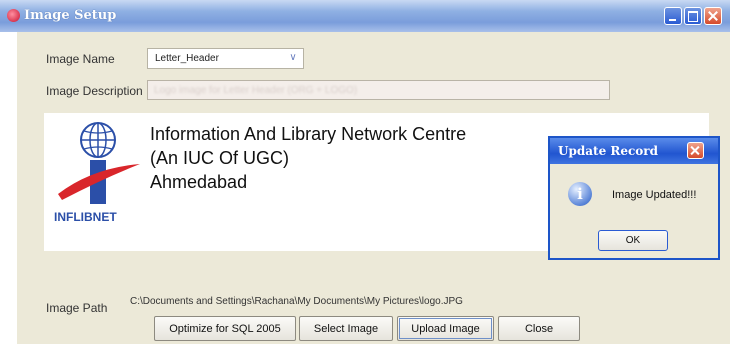 Image resolution: width=730 pixels, height=344 pixels. What do you see at coordinates (654, 195) in the screenshot?
I see `dialog-message: Image Updated!!!` at bounding box center [654, 195].